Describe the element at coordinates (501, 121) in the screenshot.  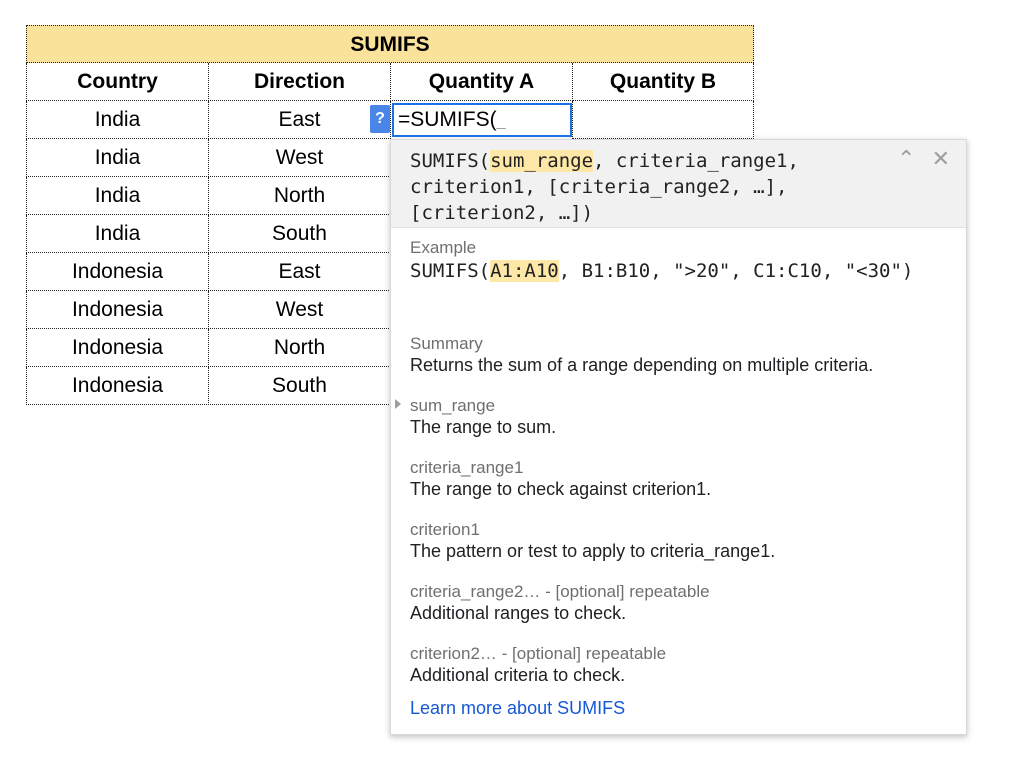
I see `text-cursor-icon: _` at that location.